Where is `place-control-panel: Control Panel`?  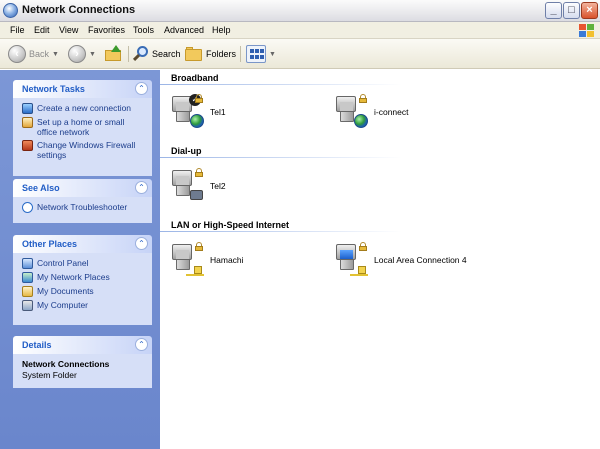 place-control-panel: Control Panel is located at coordinates (84, 263).